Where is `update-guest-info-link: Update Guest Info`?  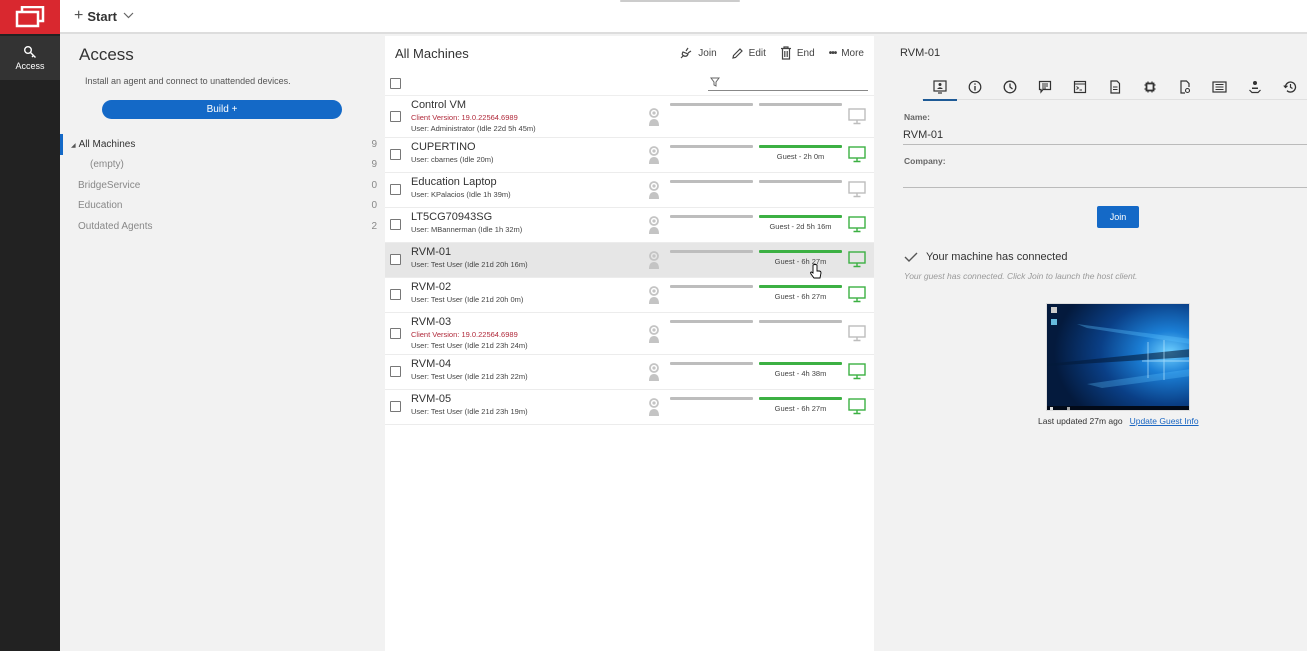 update-guest-info-link: Update Guest Info is located at coordinates (1164, 421).